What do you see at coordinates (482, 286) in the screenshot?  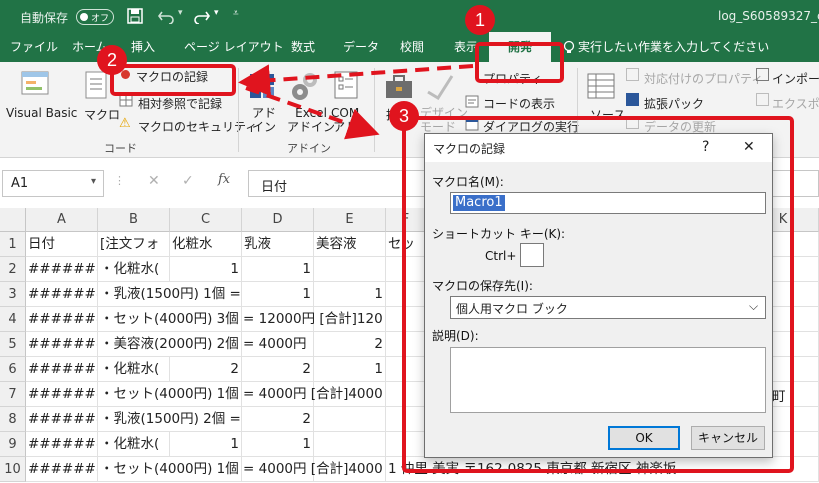 I see `store-macro-label: マクロの保存先(I):` at bounding box center [482, 286].